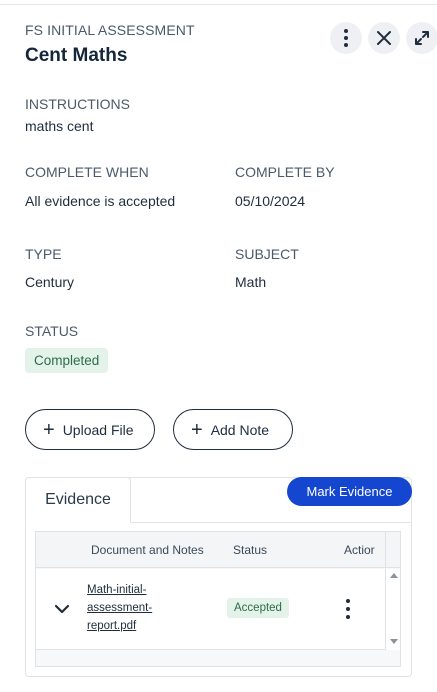 The height and width of the screenshot is (692, 437). Describe the element at coordinates (43, 254) in the screenshot. I see `type-label: TYPE` at that location.